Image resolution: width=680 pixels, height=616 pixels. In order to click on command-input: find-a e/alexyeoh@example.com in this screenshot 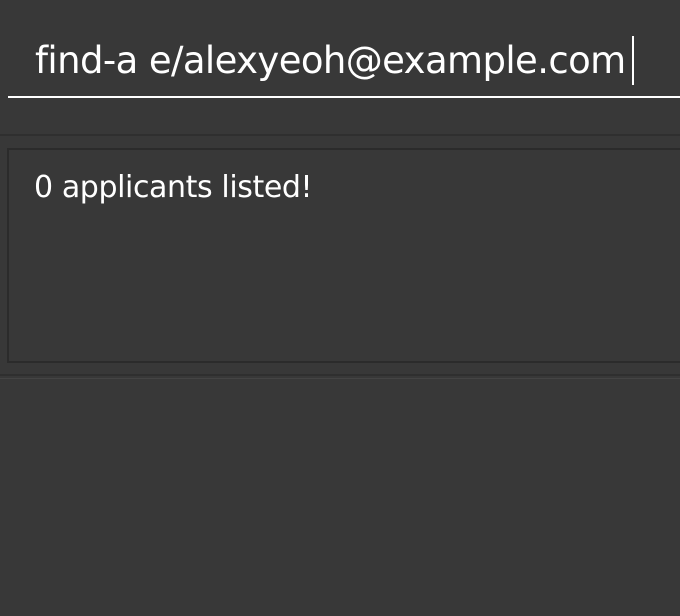, I will do `click(334, 60)`.